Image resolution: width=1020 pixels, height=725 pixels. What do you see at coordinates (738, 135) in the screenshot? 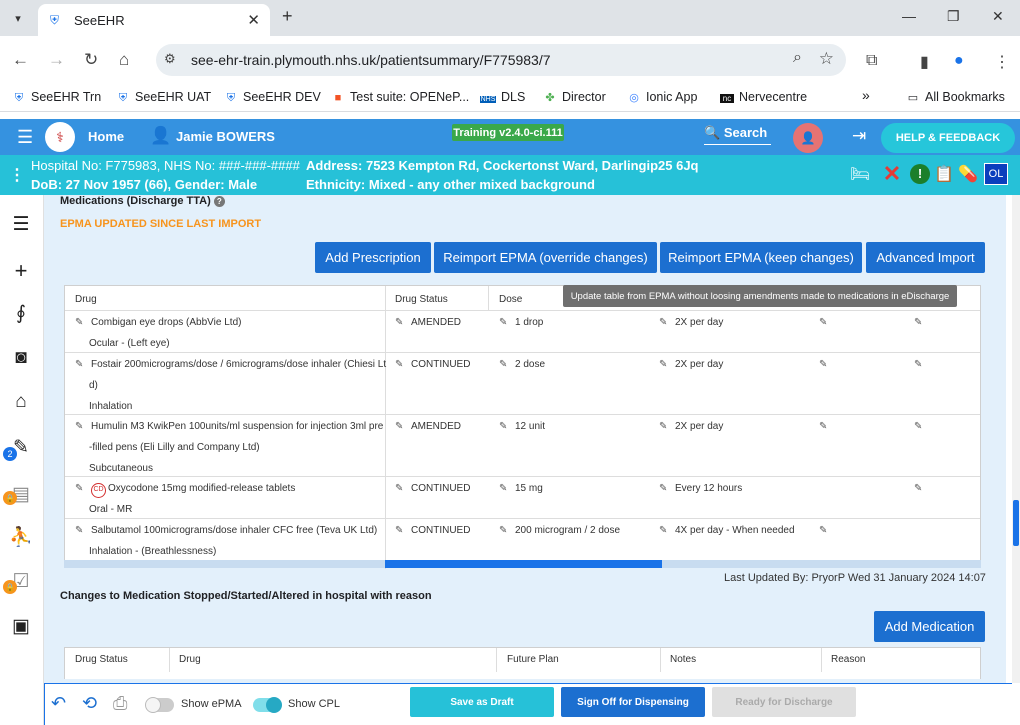
I see `search-button: 🔍 Search` at bounding box center [738, 135].